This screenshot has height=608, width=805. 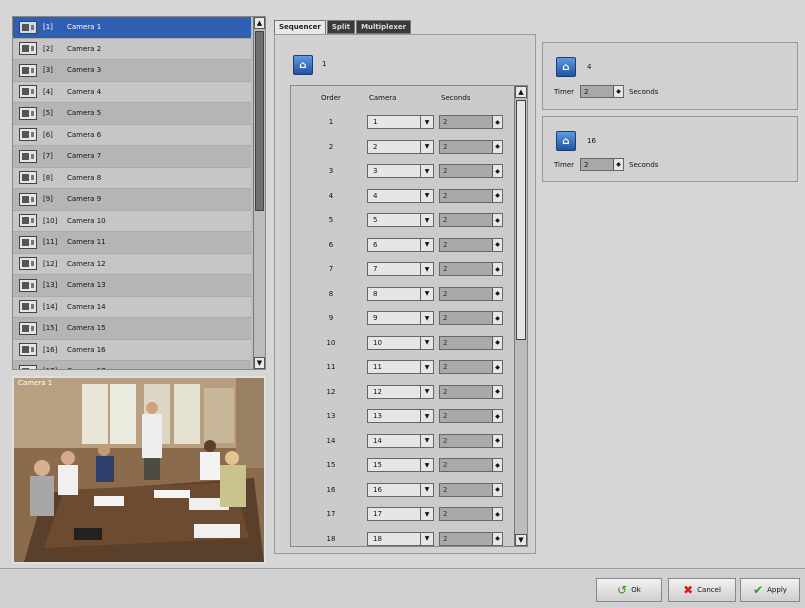 What do you see at coordinates (132, 114) in the screenshot?
I see `camera-list-item: [5] Camera 5` at bounding box center [132, 114].